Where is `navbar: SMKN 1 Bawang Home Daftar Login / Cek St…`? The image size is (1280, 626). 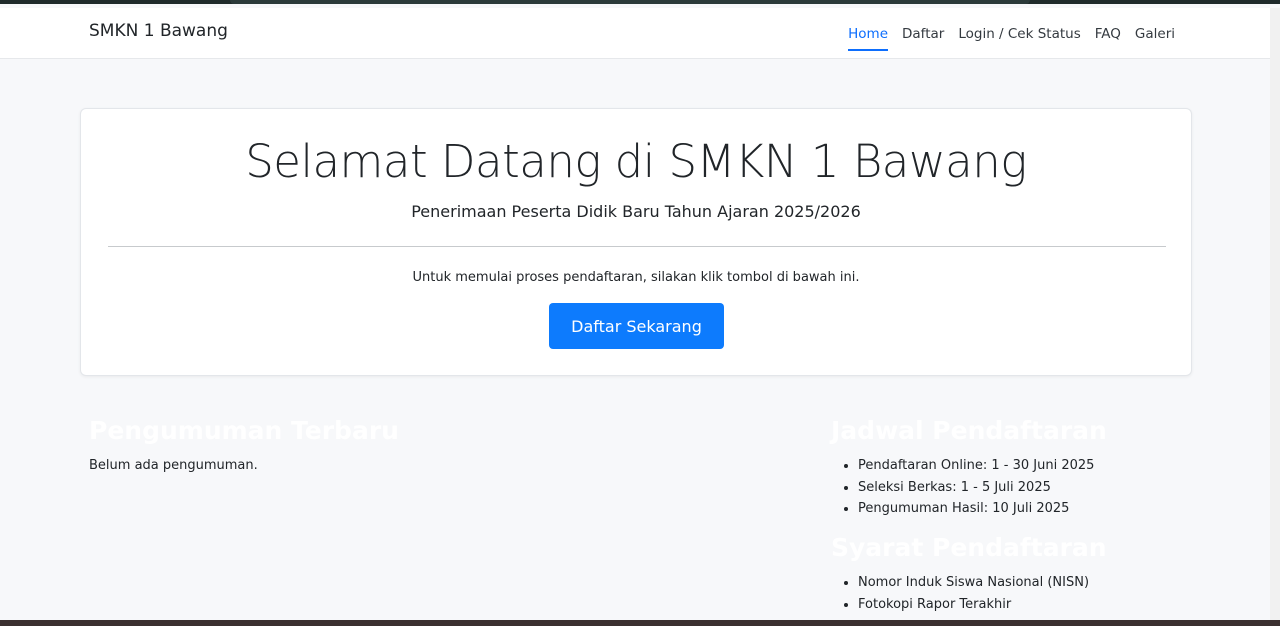 navbar: SMKN 1 Bawang Home Daftar Login / Cek St… is located at coordinates (635, 33).